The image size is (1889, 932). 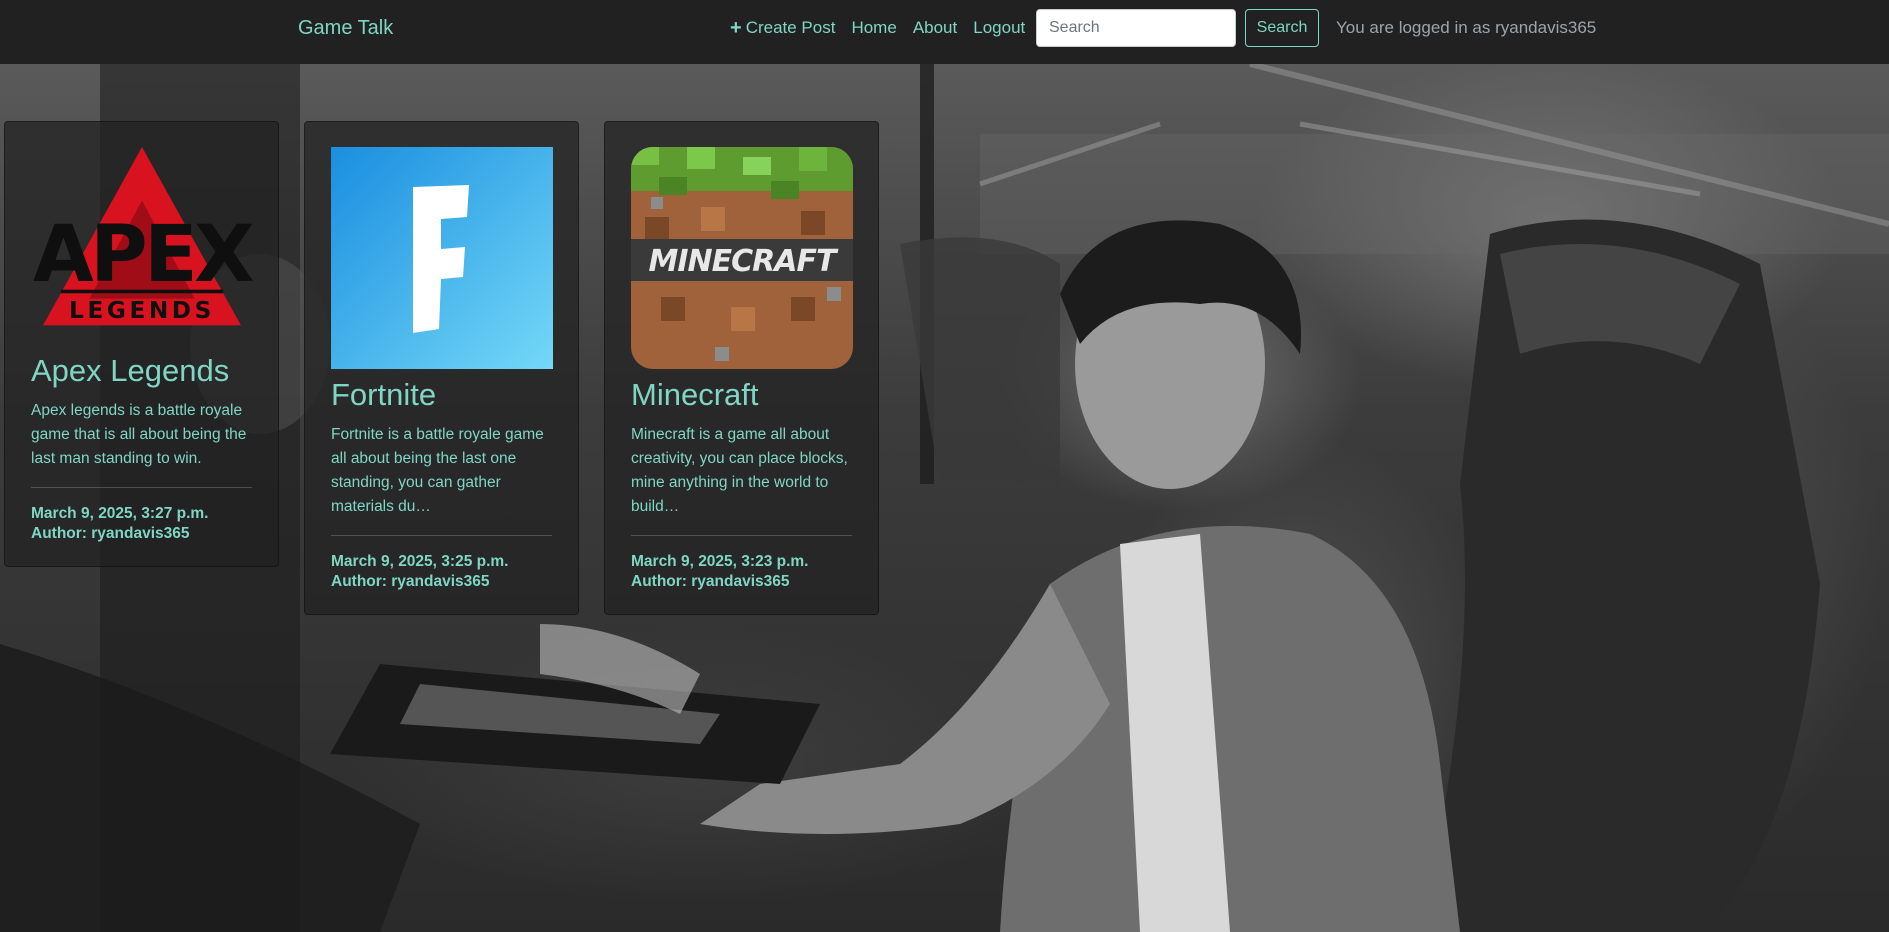 What do you see at coordinates (741, 395) in the screenshot?
I see `post-title: Minecraft` at bounding box center [741, 395].